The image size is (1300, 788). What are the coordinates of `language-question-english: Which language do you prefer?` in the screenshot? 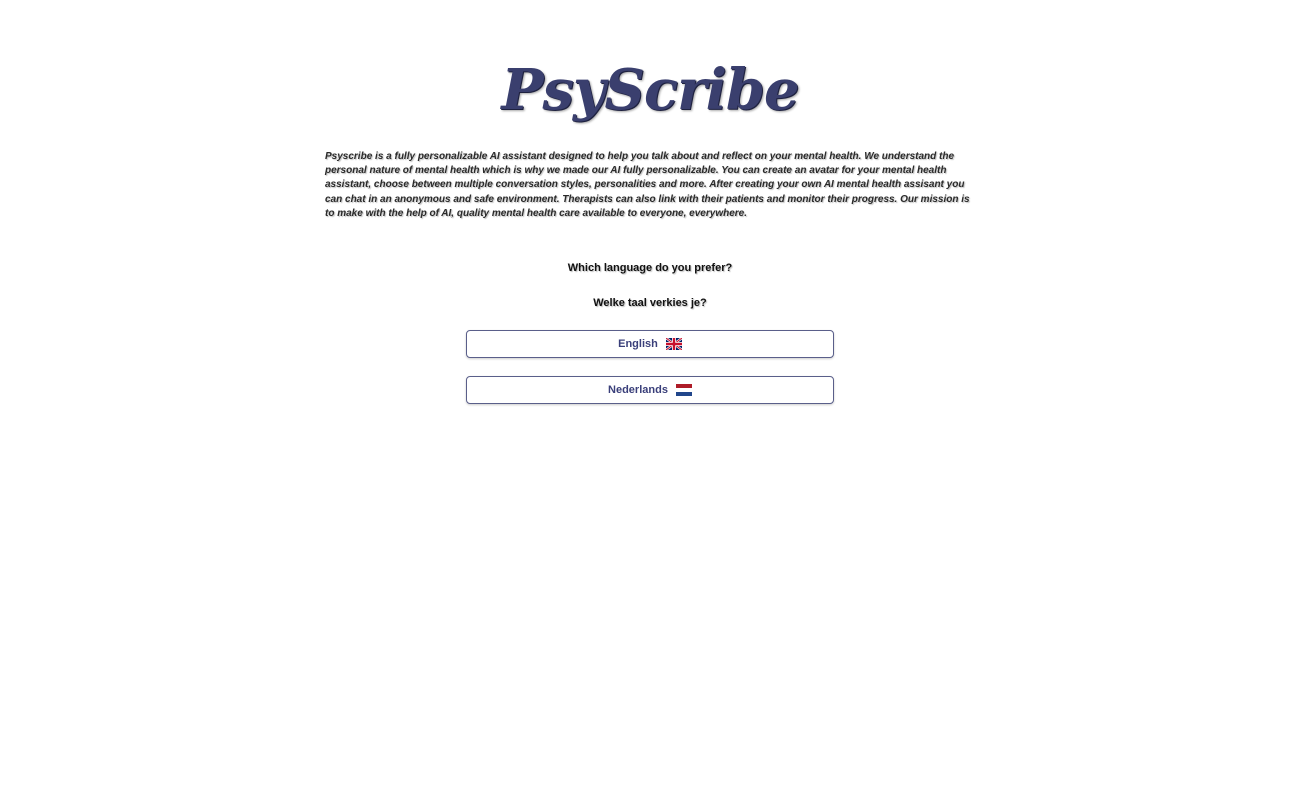 It's located at (650, 268).